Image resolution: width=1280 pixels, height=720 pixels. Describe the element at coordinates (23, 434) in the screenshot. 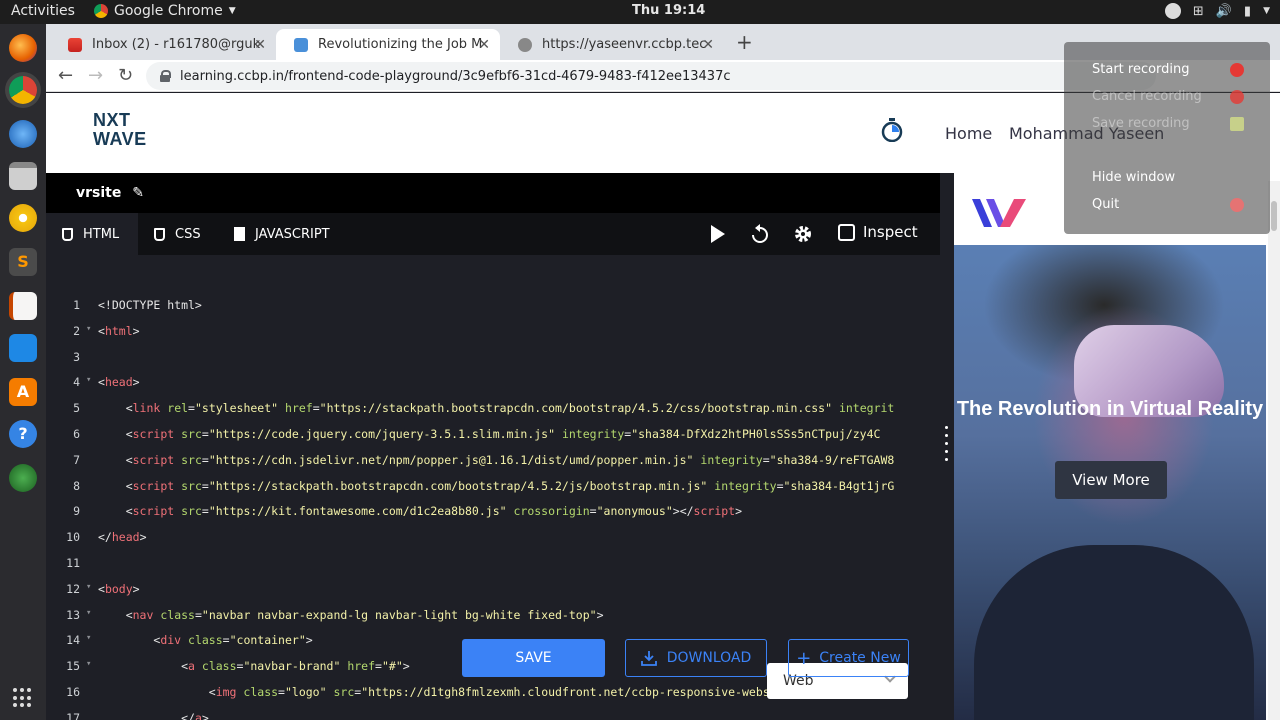

I see `help-icon: ?` at that location.